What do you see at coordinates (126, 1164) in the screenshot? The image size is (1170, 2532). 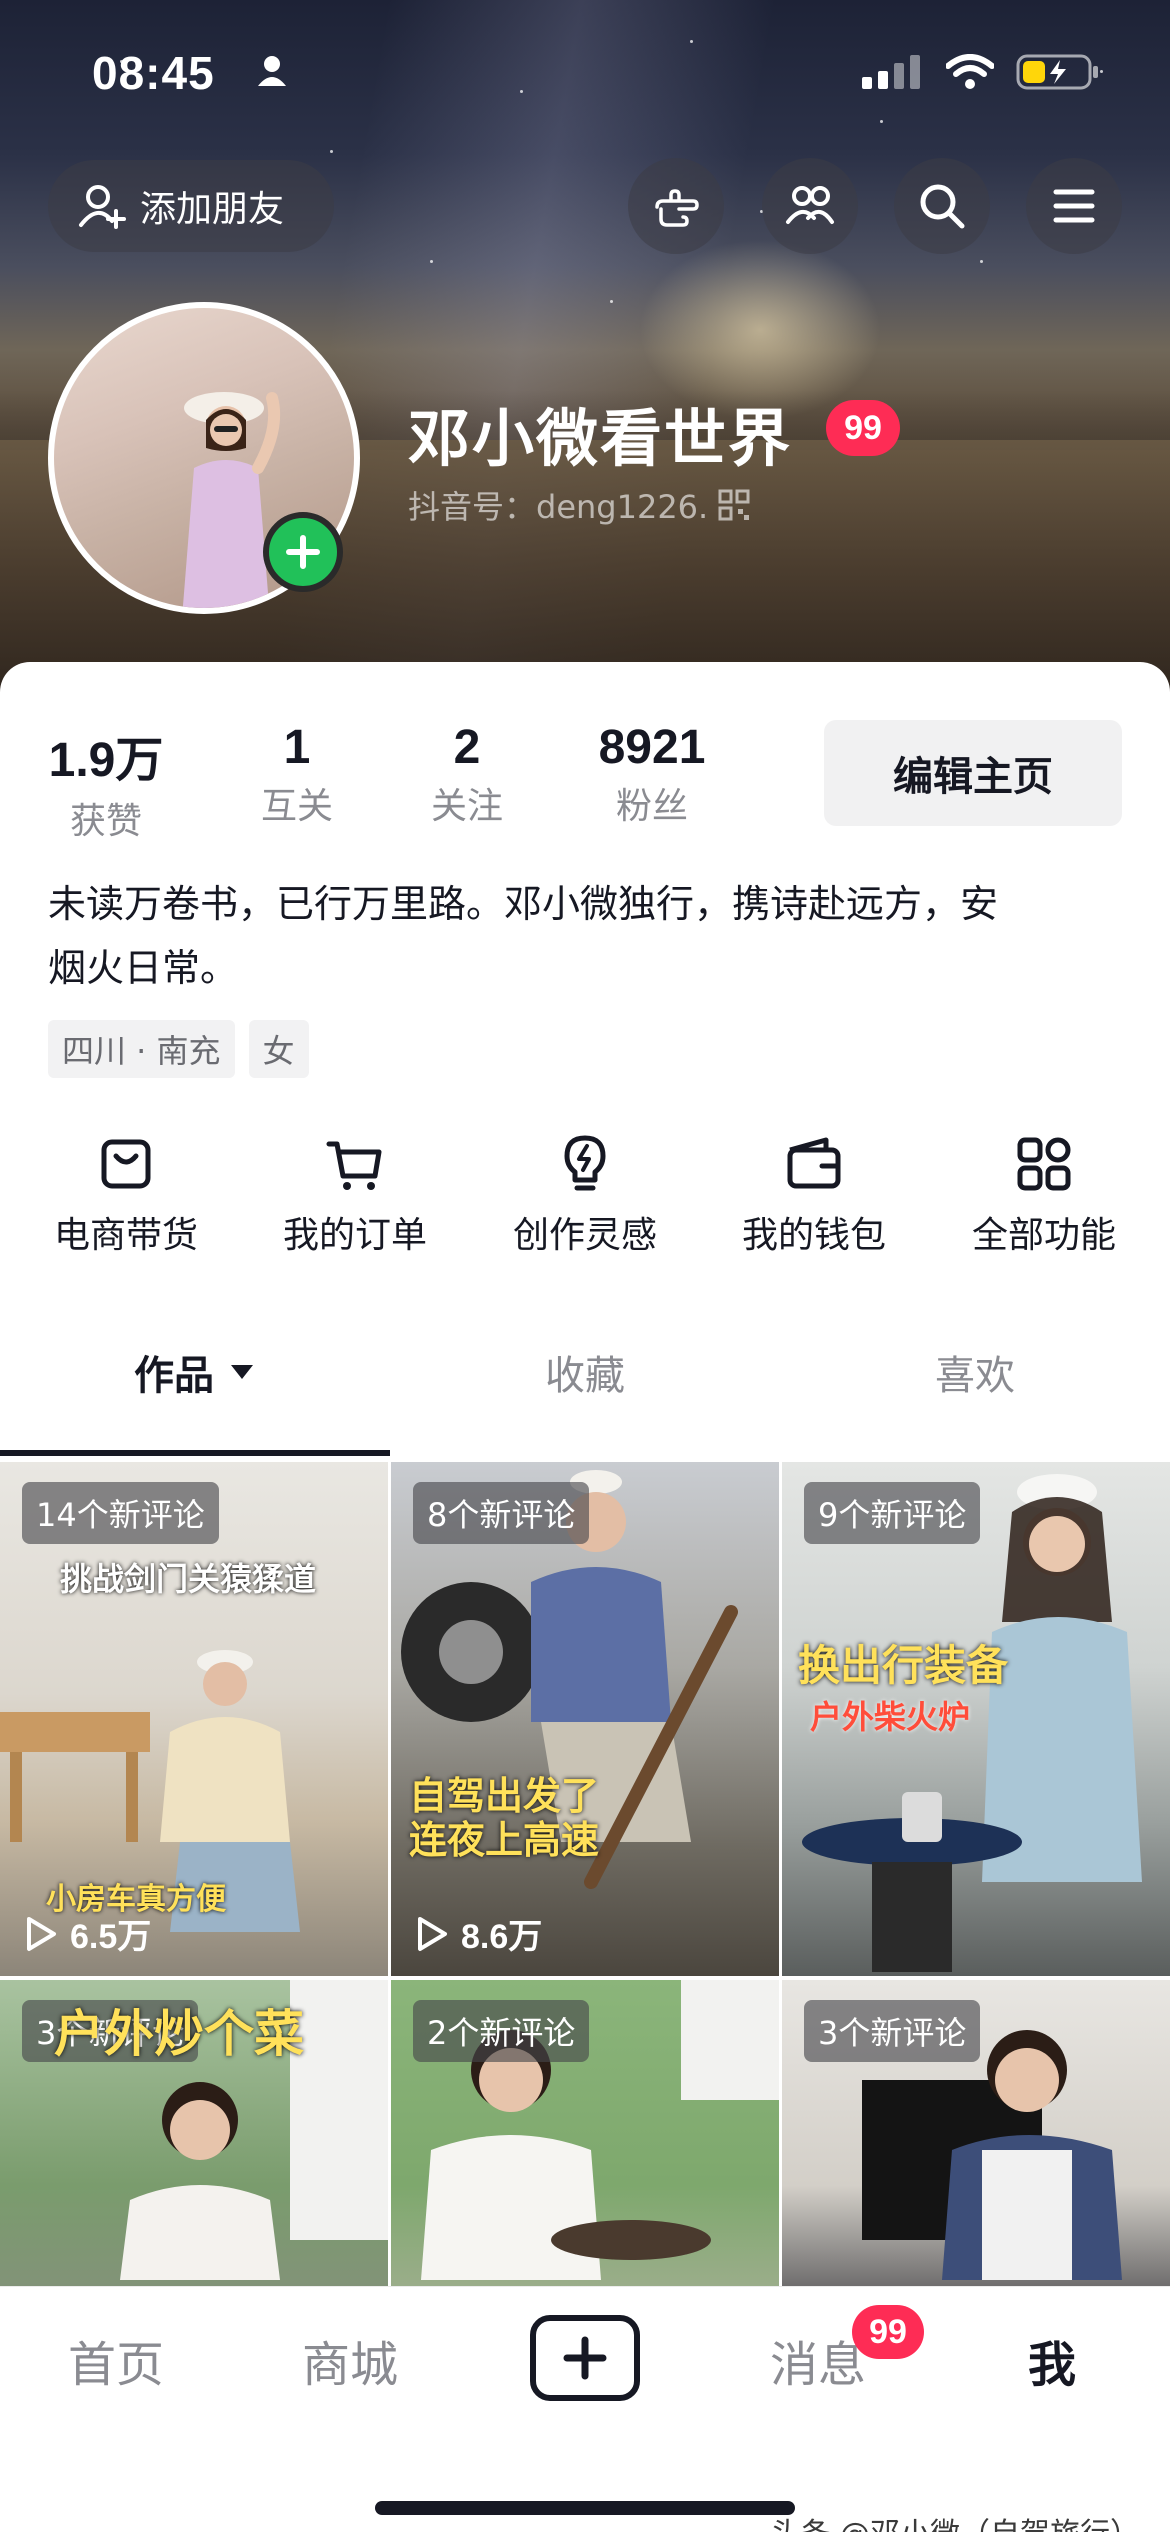 I see `shopping-bag-icon` at bounding box center [126, 1164].